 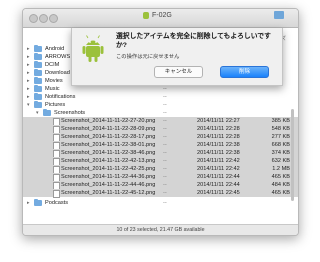 What do you see at coordinates (57, 72) in the screenshot?
I see `folder-name: Download` at bounding box center [57, 72].